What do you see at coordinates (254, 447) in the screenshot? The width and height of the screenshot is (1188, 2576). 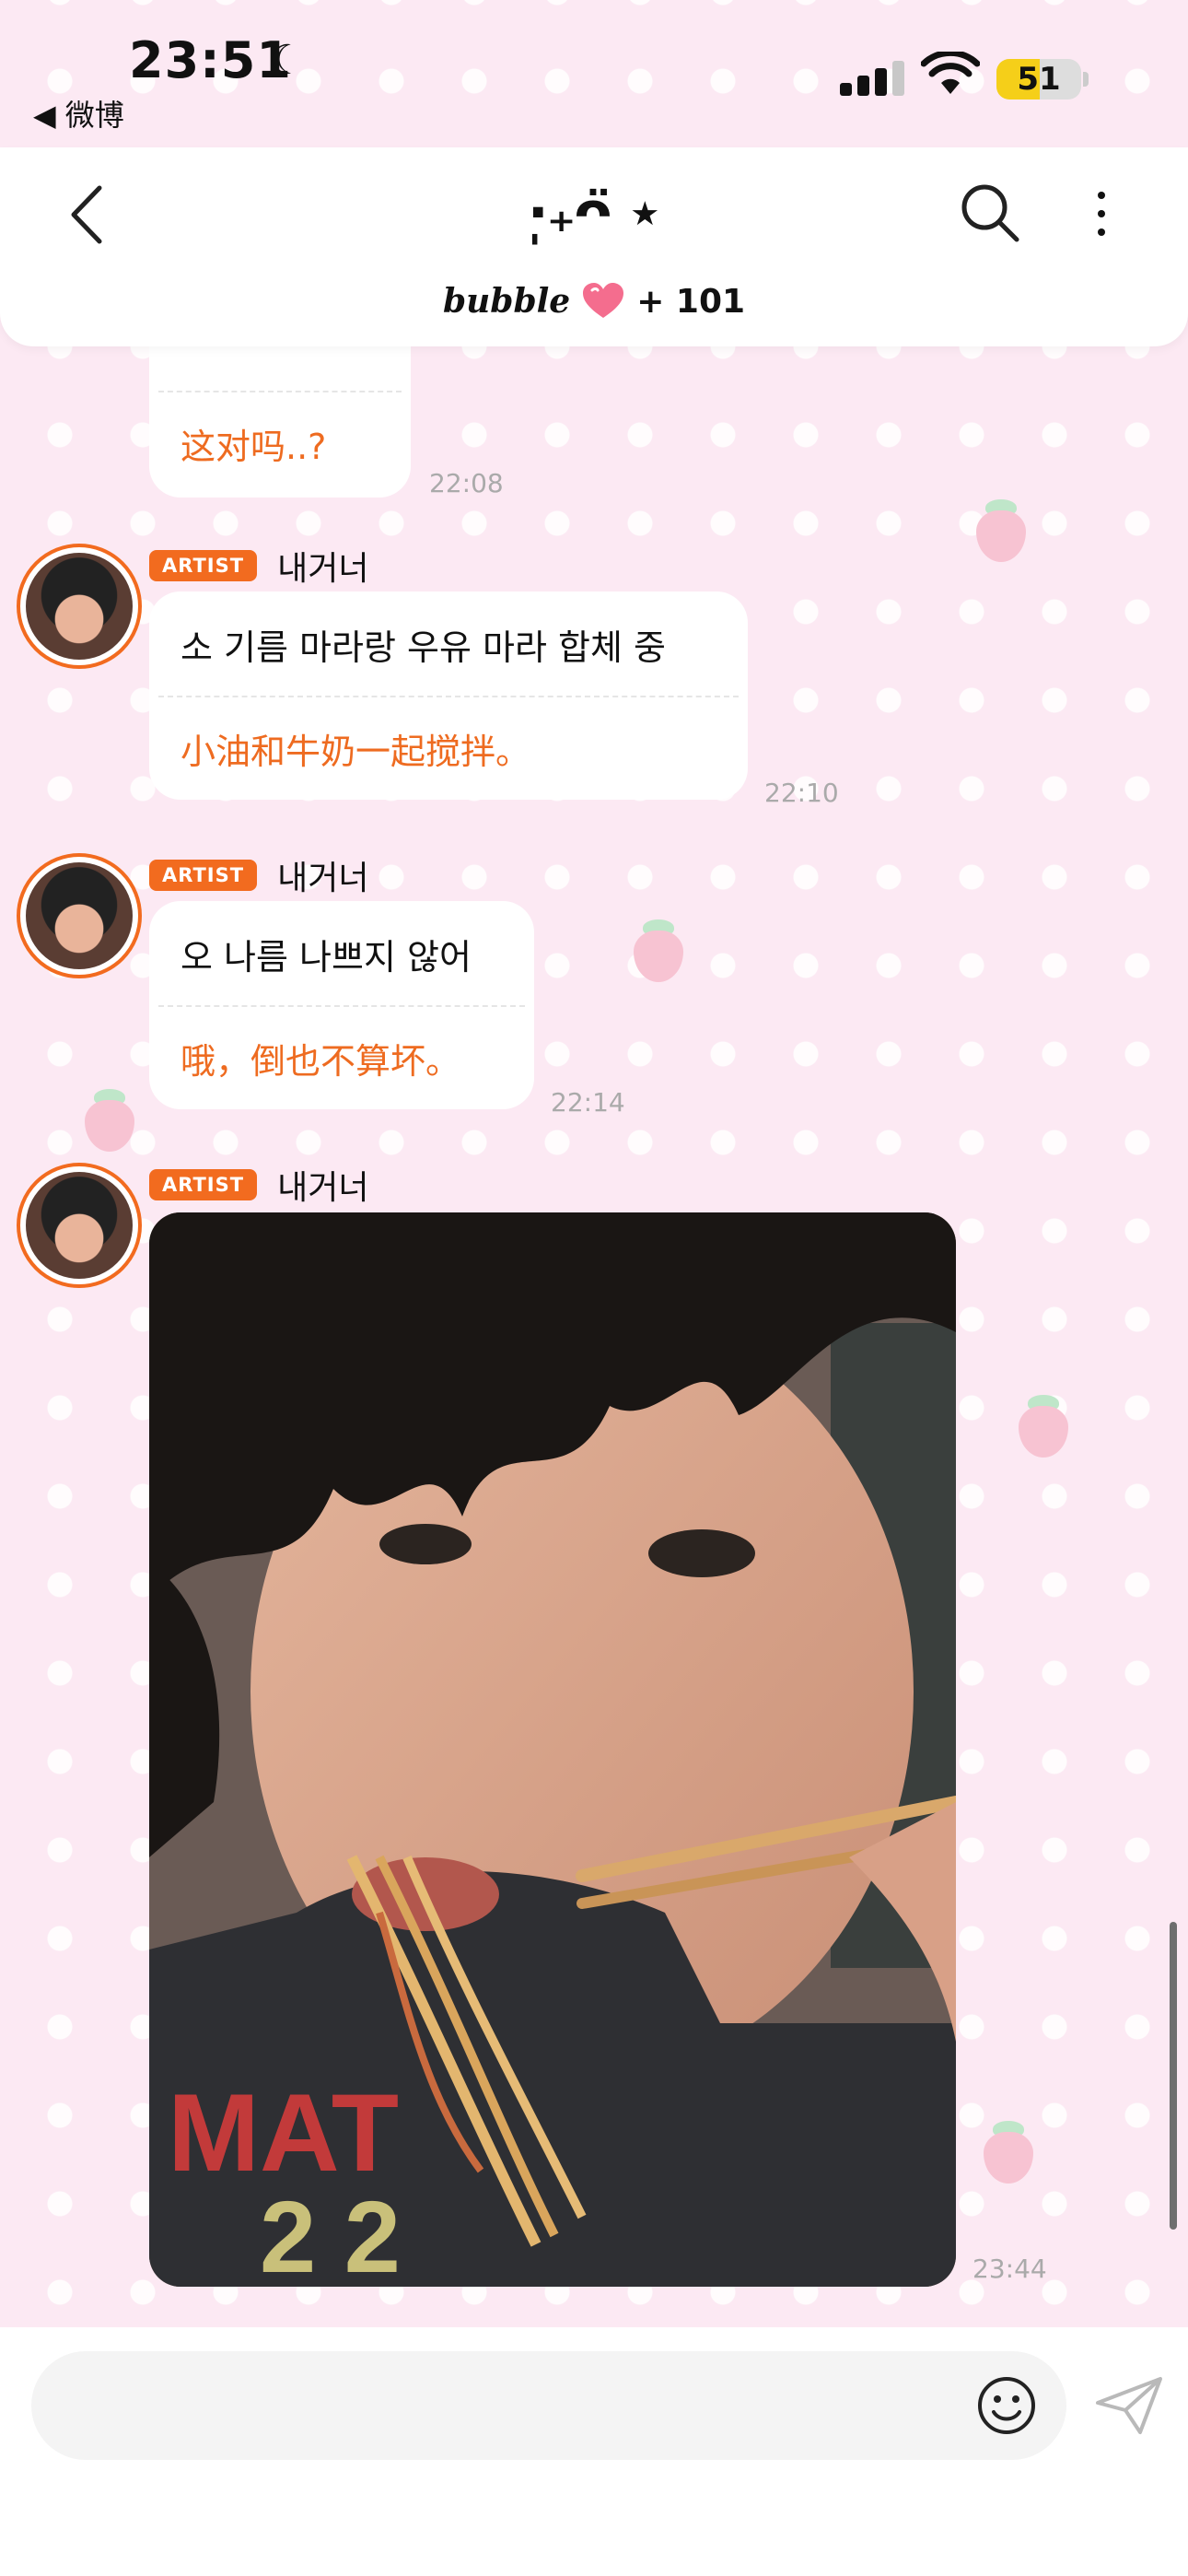 I see `message-translation: 这对吗..?` at bounding box center [254, 447].